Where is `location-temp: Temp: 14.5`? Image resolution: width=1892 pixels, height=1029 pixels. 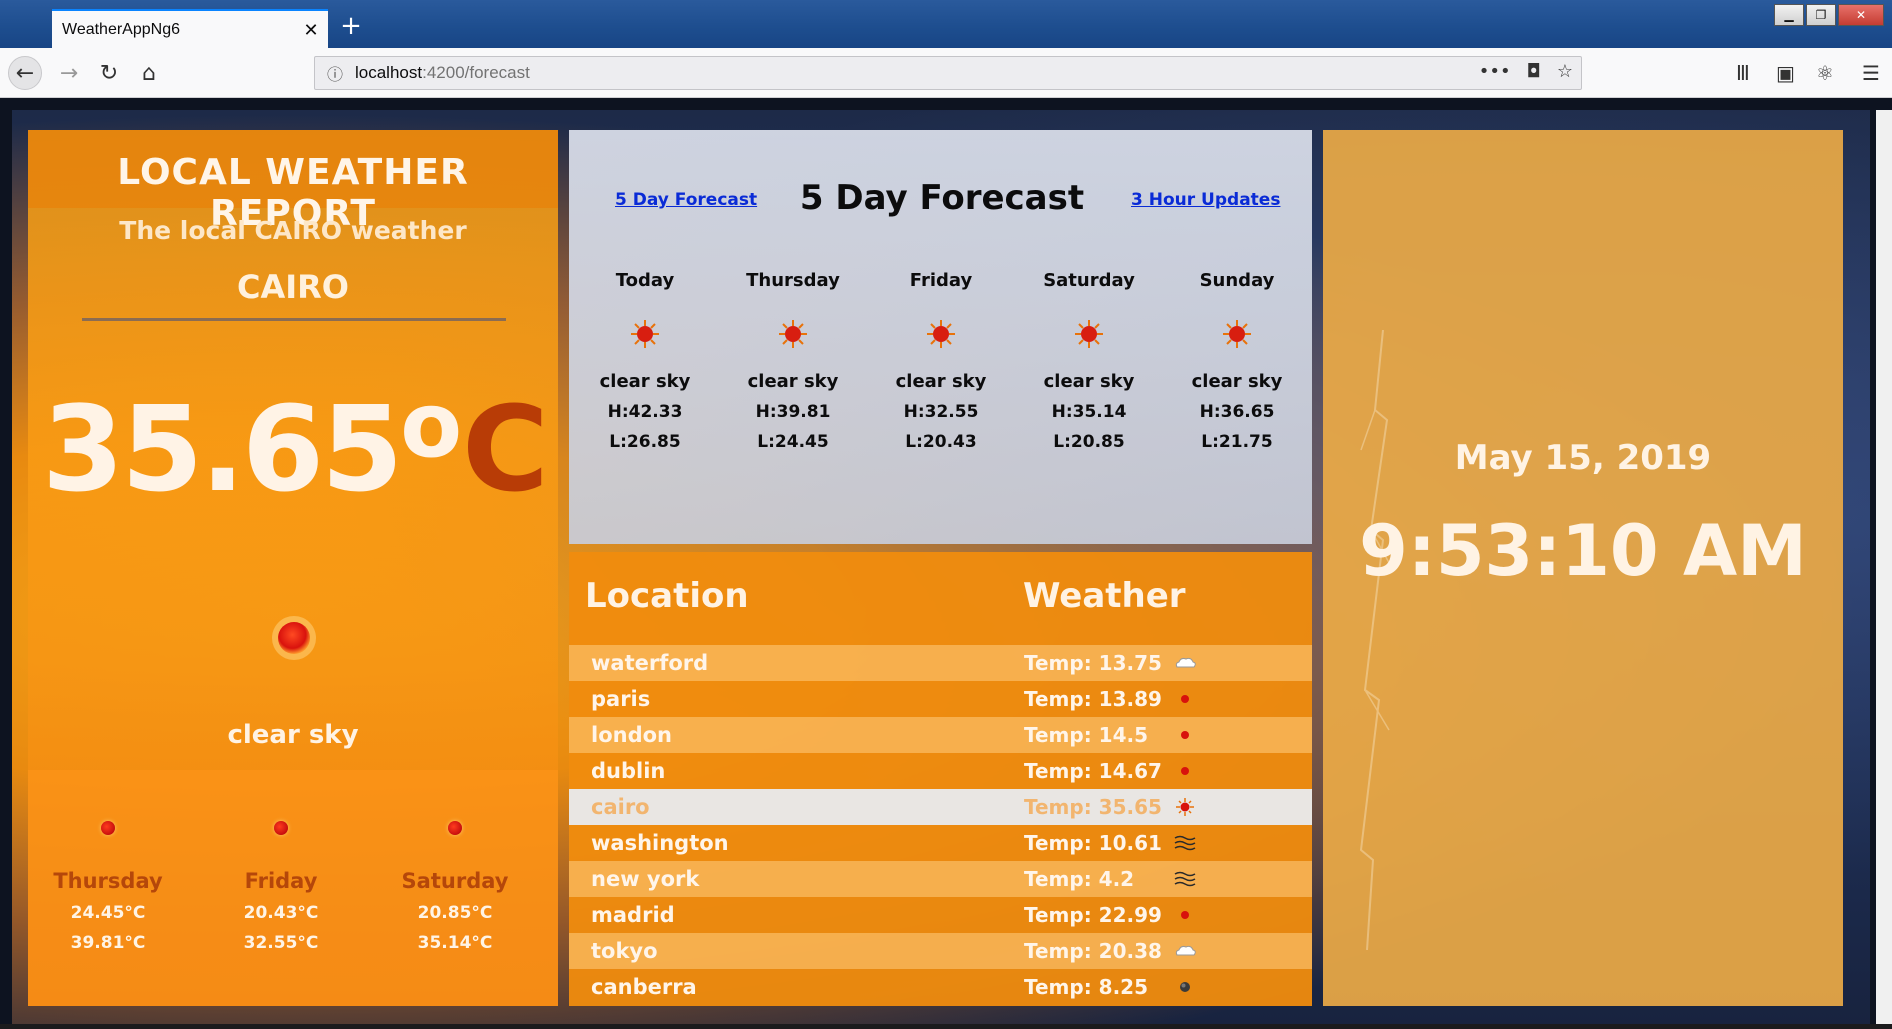
location-temp: Temp: 14.5 is located at coordinates (1086, 735).